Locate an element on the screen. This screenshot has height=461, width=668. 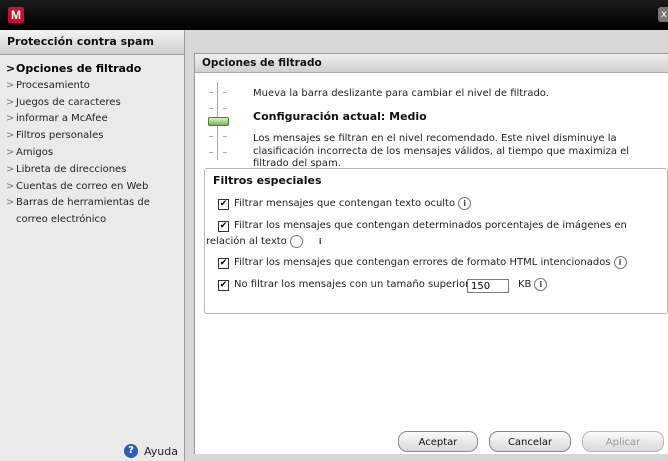
sidebar-item-opciones-de-filtrado: > Opciones de filtrado is located at coordinates (95, 69).